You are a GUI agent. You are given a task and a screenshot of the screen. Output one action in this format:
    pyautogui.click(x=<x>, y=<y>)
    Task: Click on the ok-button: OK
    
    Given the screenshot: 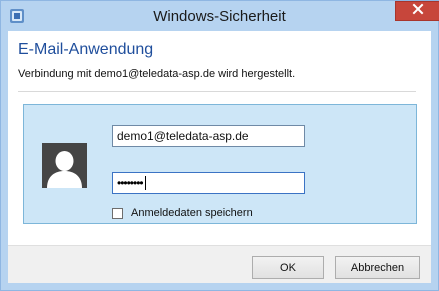 What is the action you would take?
    pyautogui.click(x=288, y=267)
    